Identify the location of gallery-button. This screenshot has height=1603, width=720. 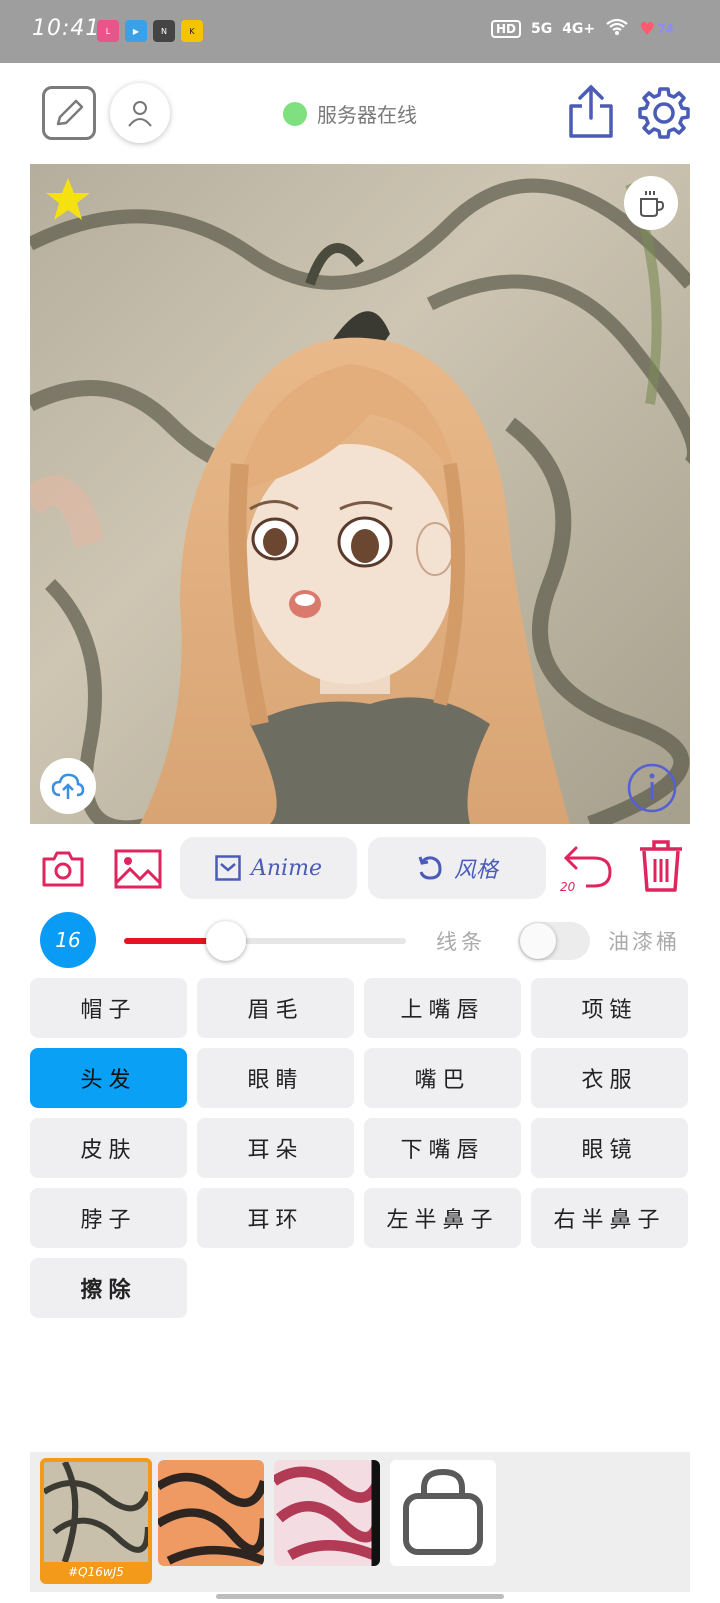
(138, 869).